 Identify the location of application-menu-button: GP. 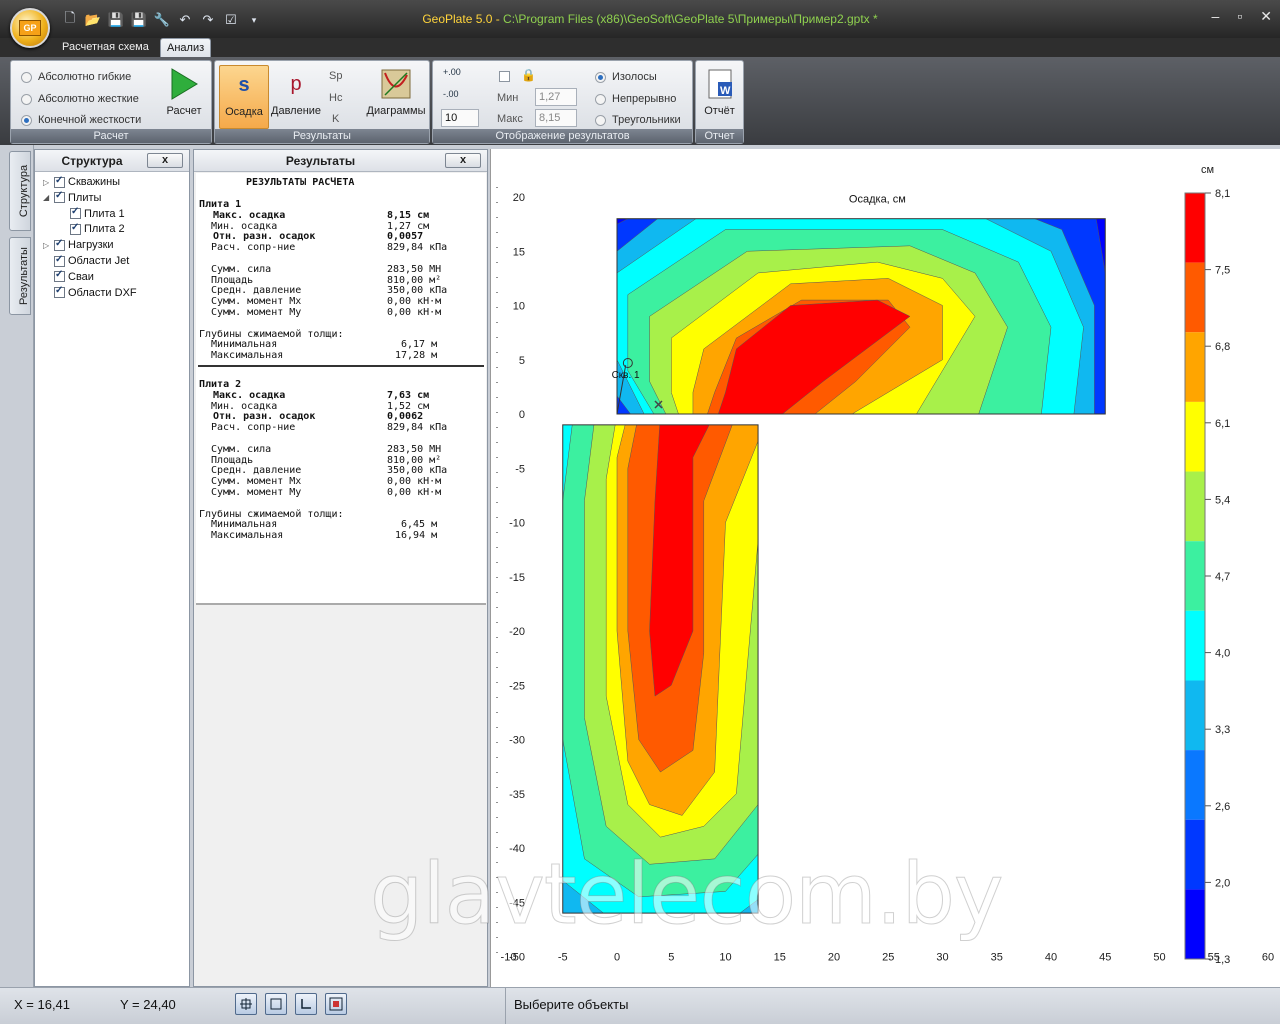
(30, 28).